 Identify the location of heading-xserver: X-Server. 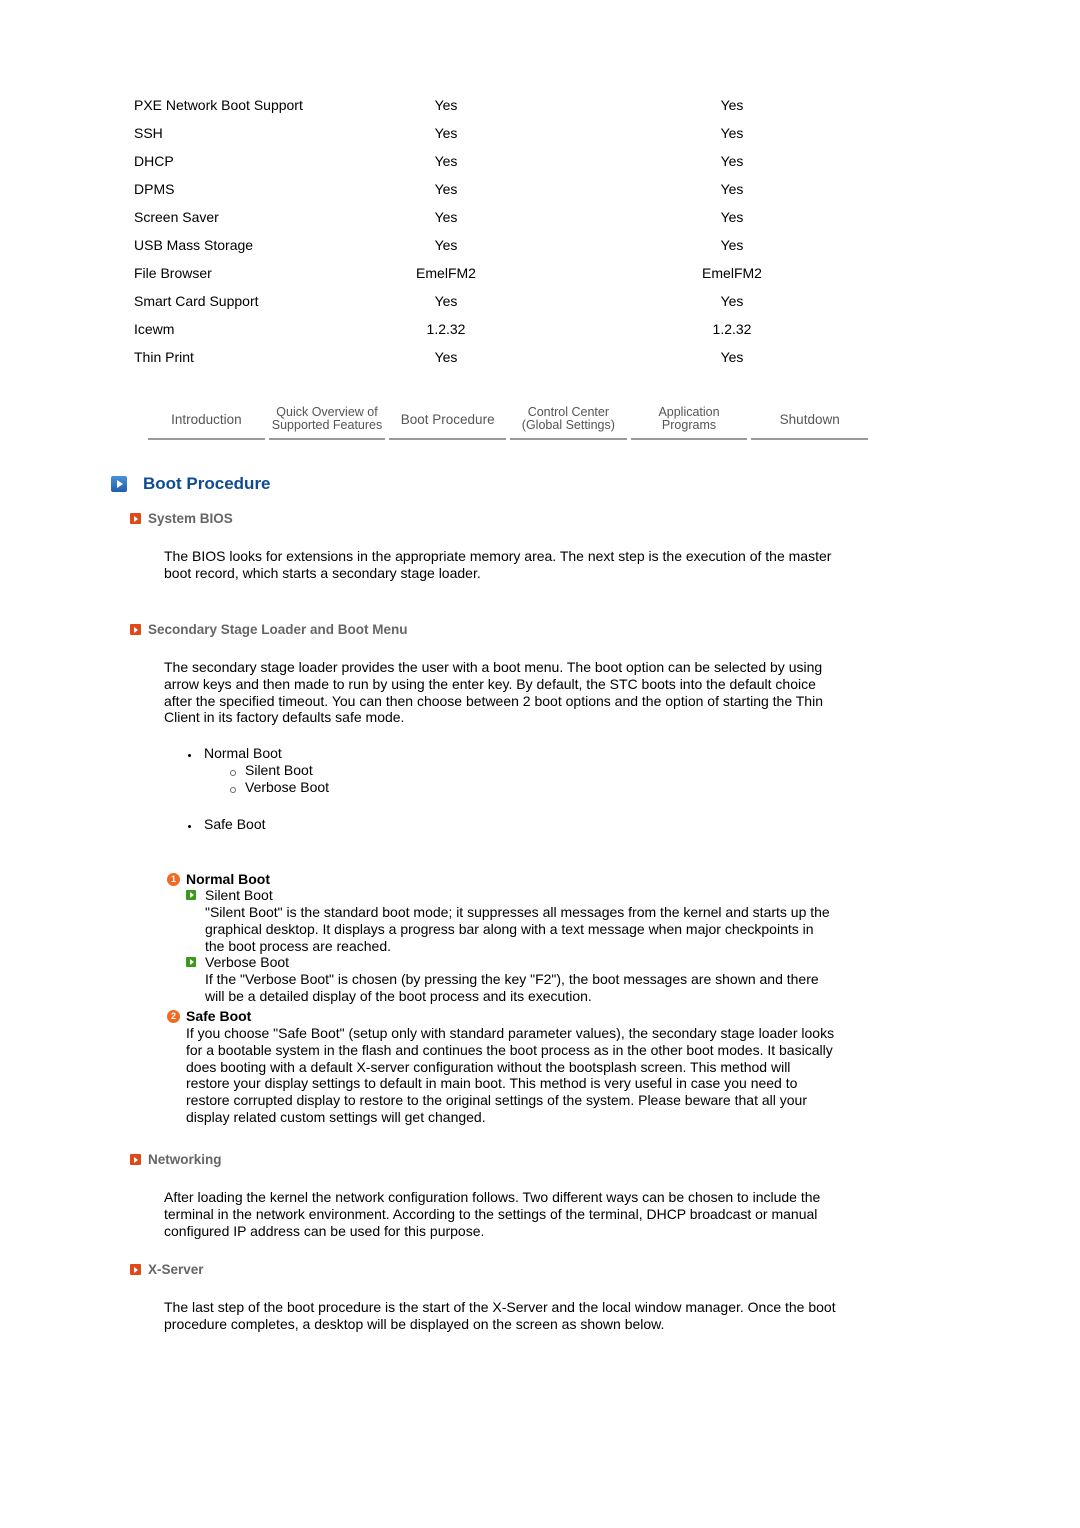
(167, 1269).